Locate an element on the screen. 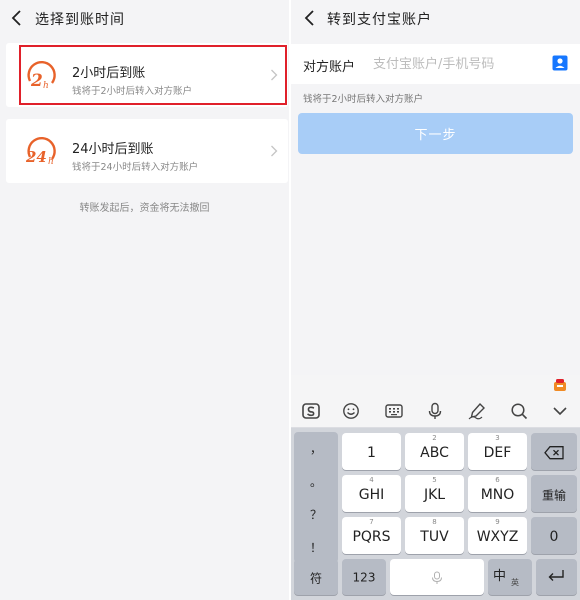 The width and height of the screenshot is (580, 600). sogou-icon is located at coordinates (311, 411).